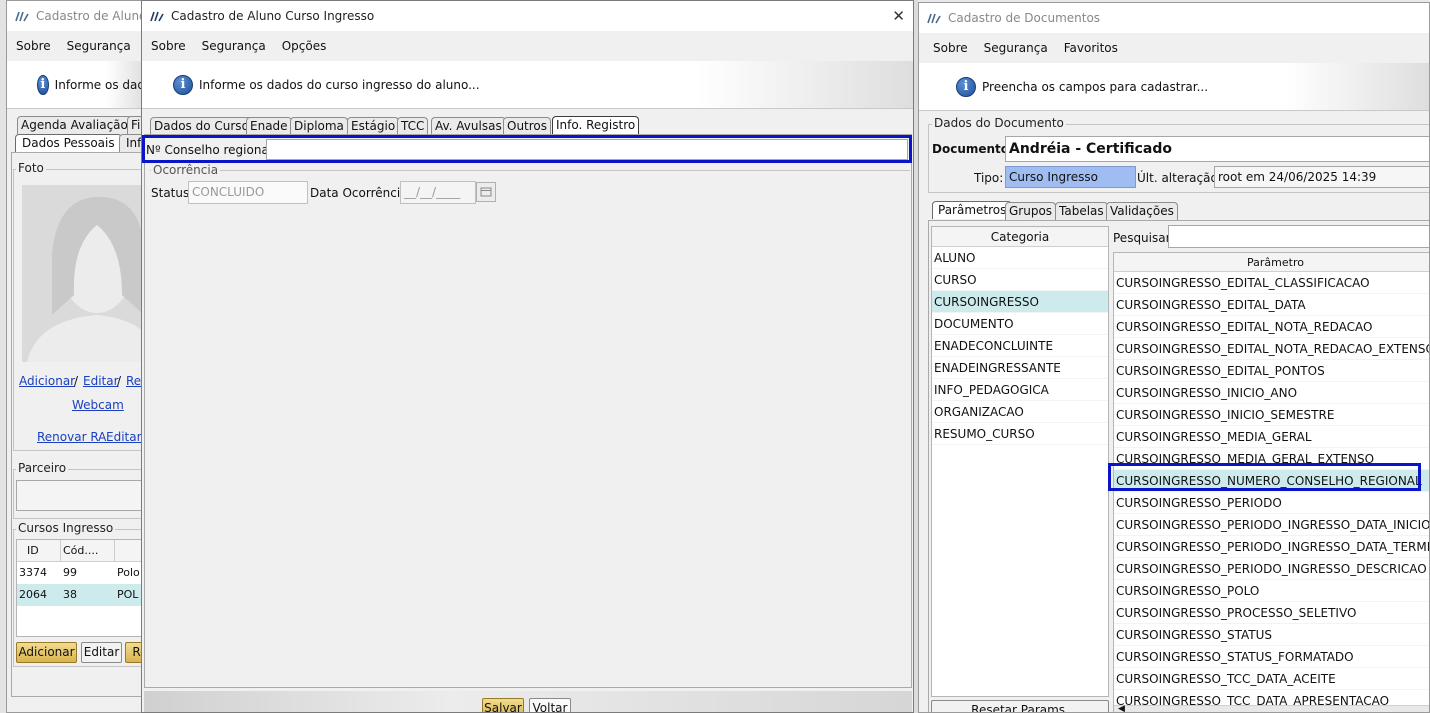 The height and width of the screenshot is (713, 1430). Describe the element at coordinates (319, 126) in the screenshot. I see `tab-diploma: Diploma` at that location.